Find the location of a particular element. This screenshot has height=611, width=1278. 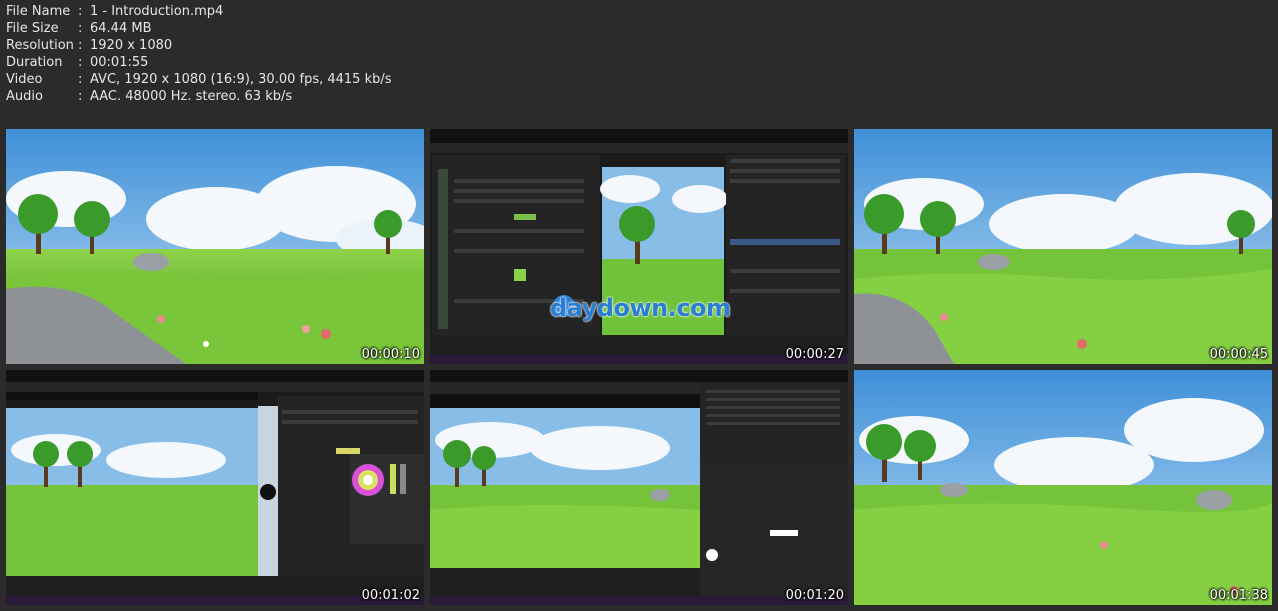

video-label: Video is located at coordinates (24, 79).